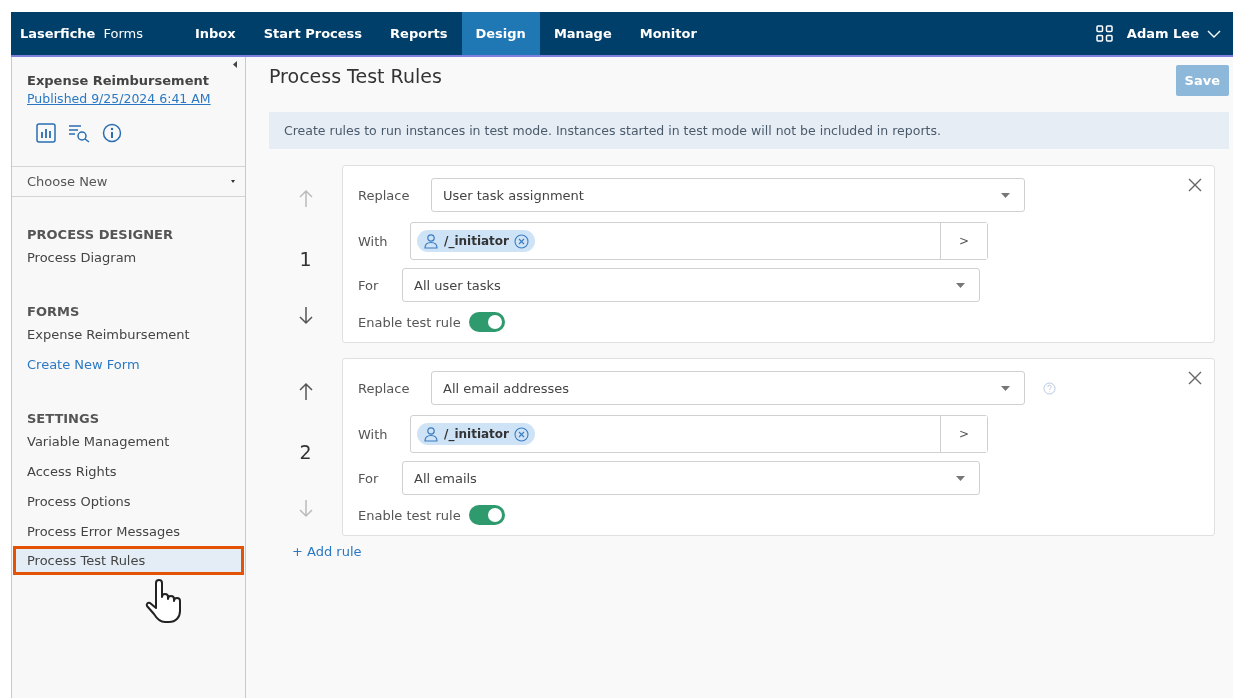 The width and height of the screenshot is (1233, 698). Describe the element at coordinates (164, 602) in the screenshot. I see `hand-cursor-icon` at that location.